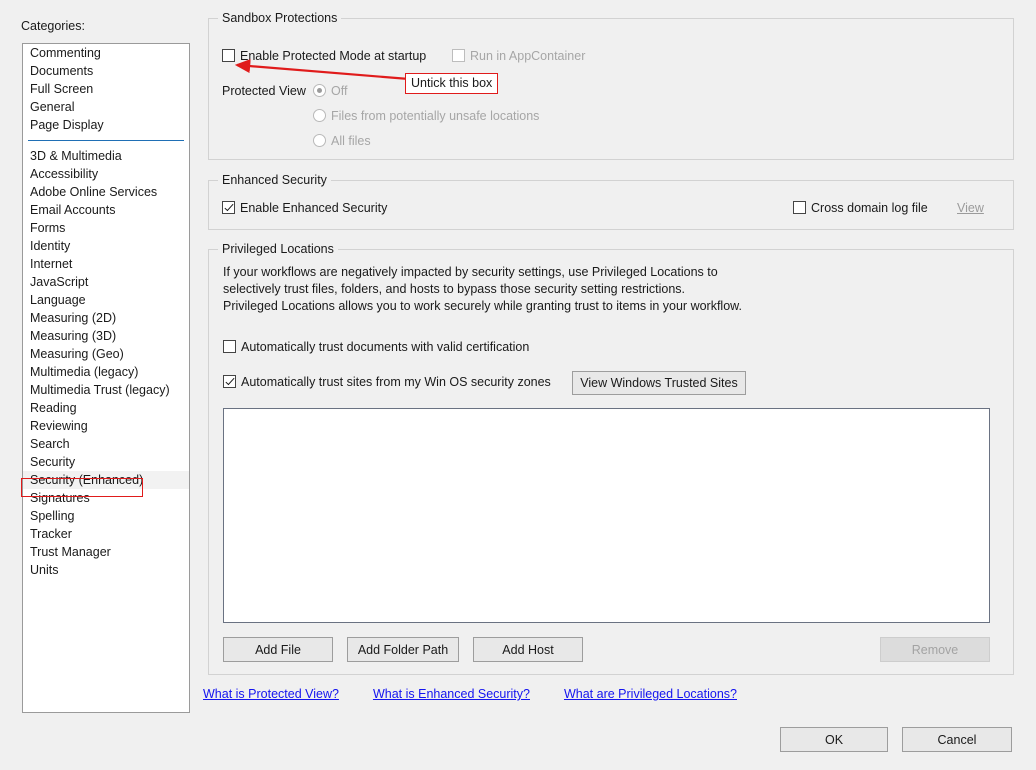 This screenshot has width=1036, height=770. What do you see at coordinates (106, 228) in the screenshot?
I see `sidebar-item-forms: Forms` at bounding box center [106, 228].